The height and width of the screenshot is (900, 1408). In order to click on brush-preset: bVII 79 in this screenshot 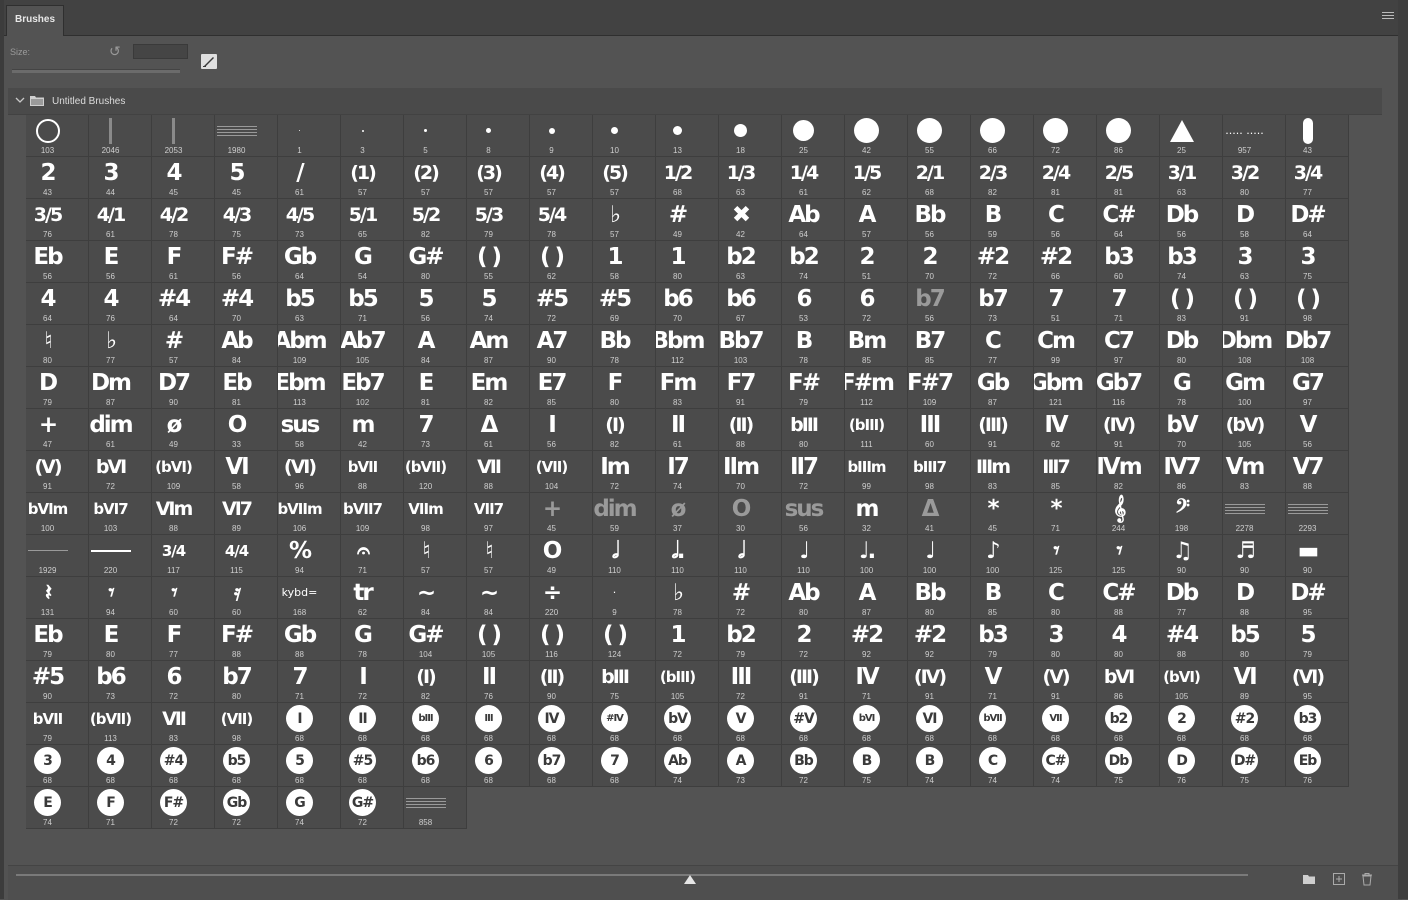, I will do `click(57, 724)`.